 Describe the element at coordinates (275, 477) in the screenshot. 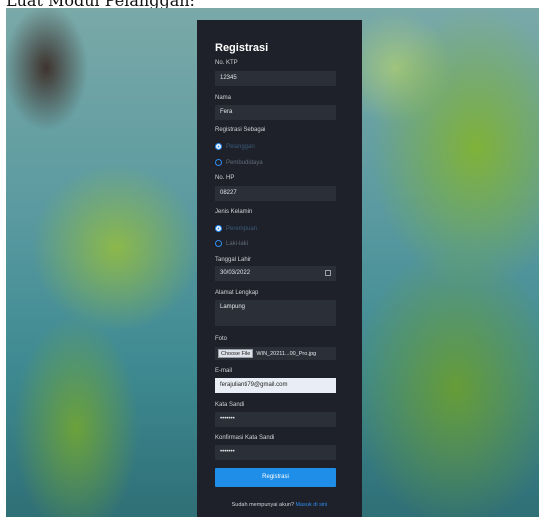

I see `registrasi-button: Registrasi` at that location.